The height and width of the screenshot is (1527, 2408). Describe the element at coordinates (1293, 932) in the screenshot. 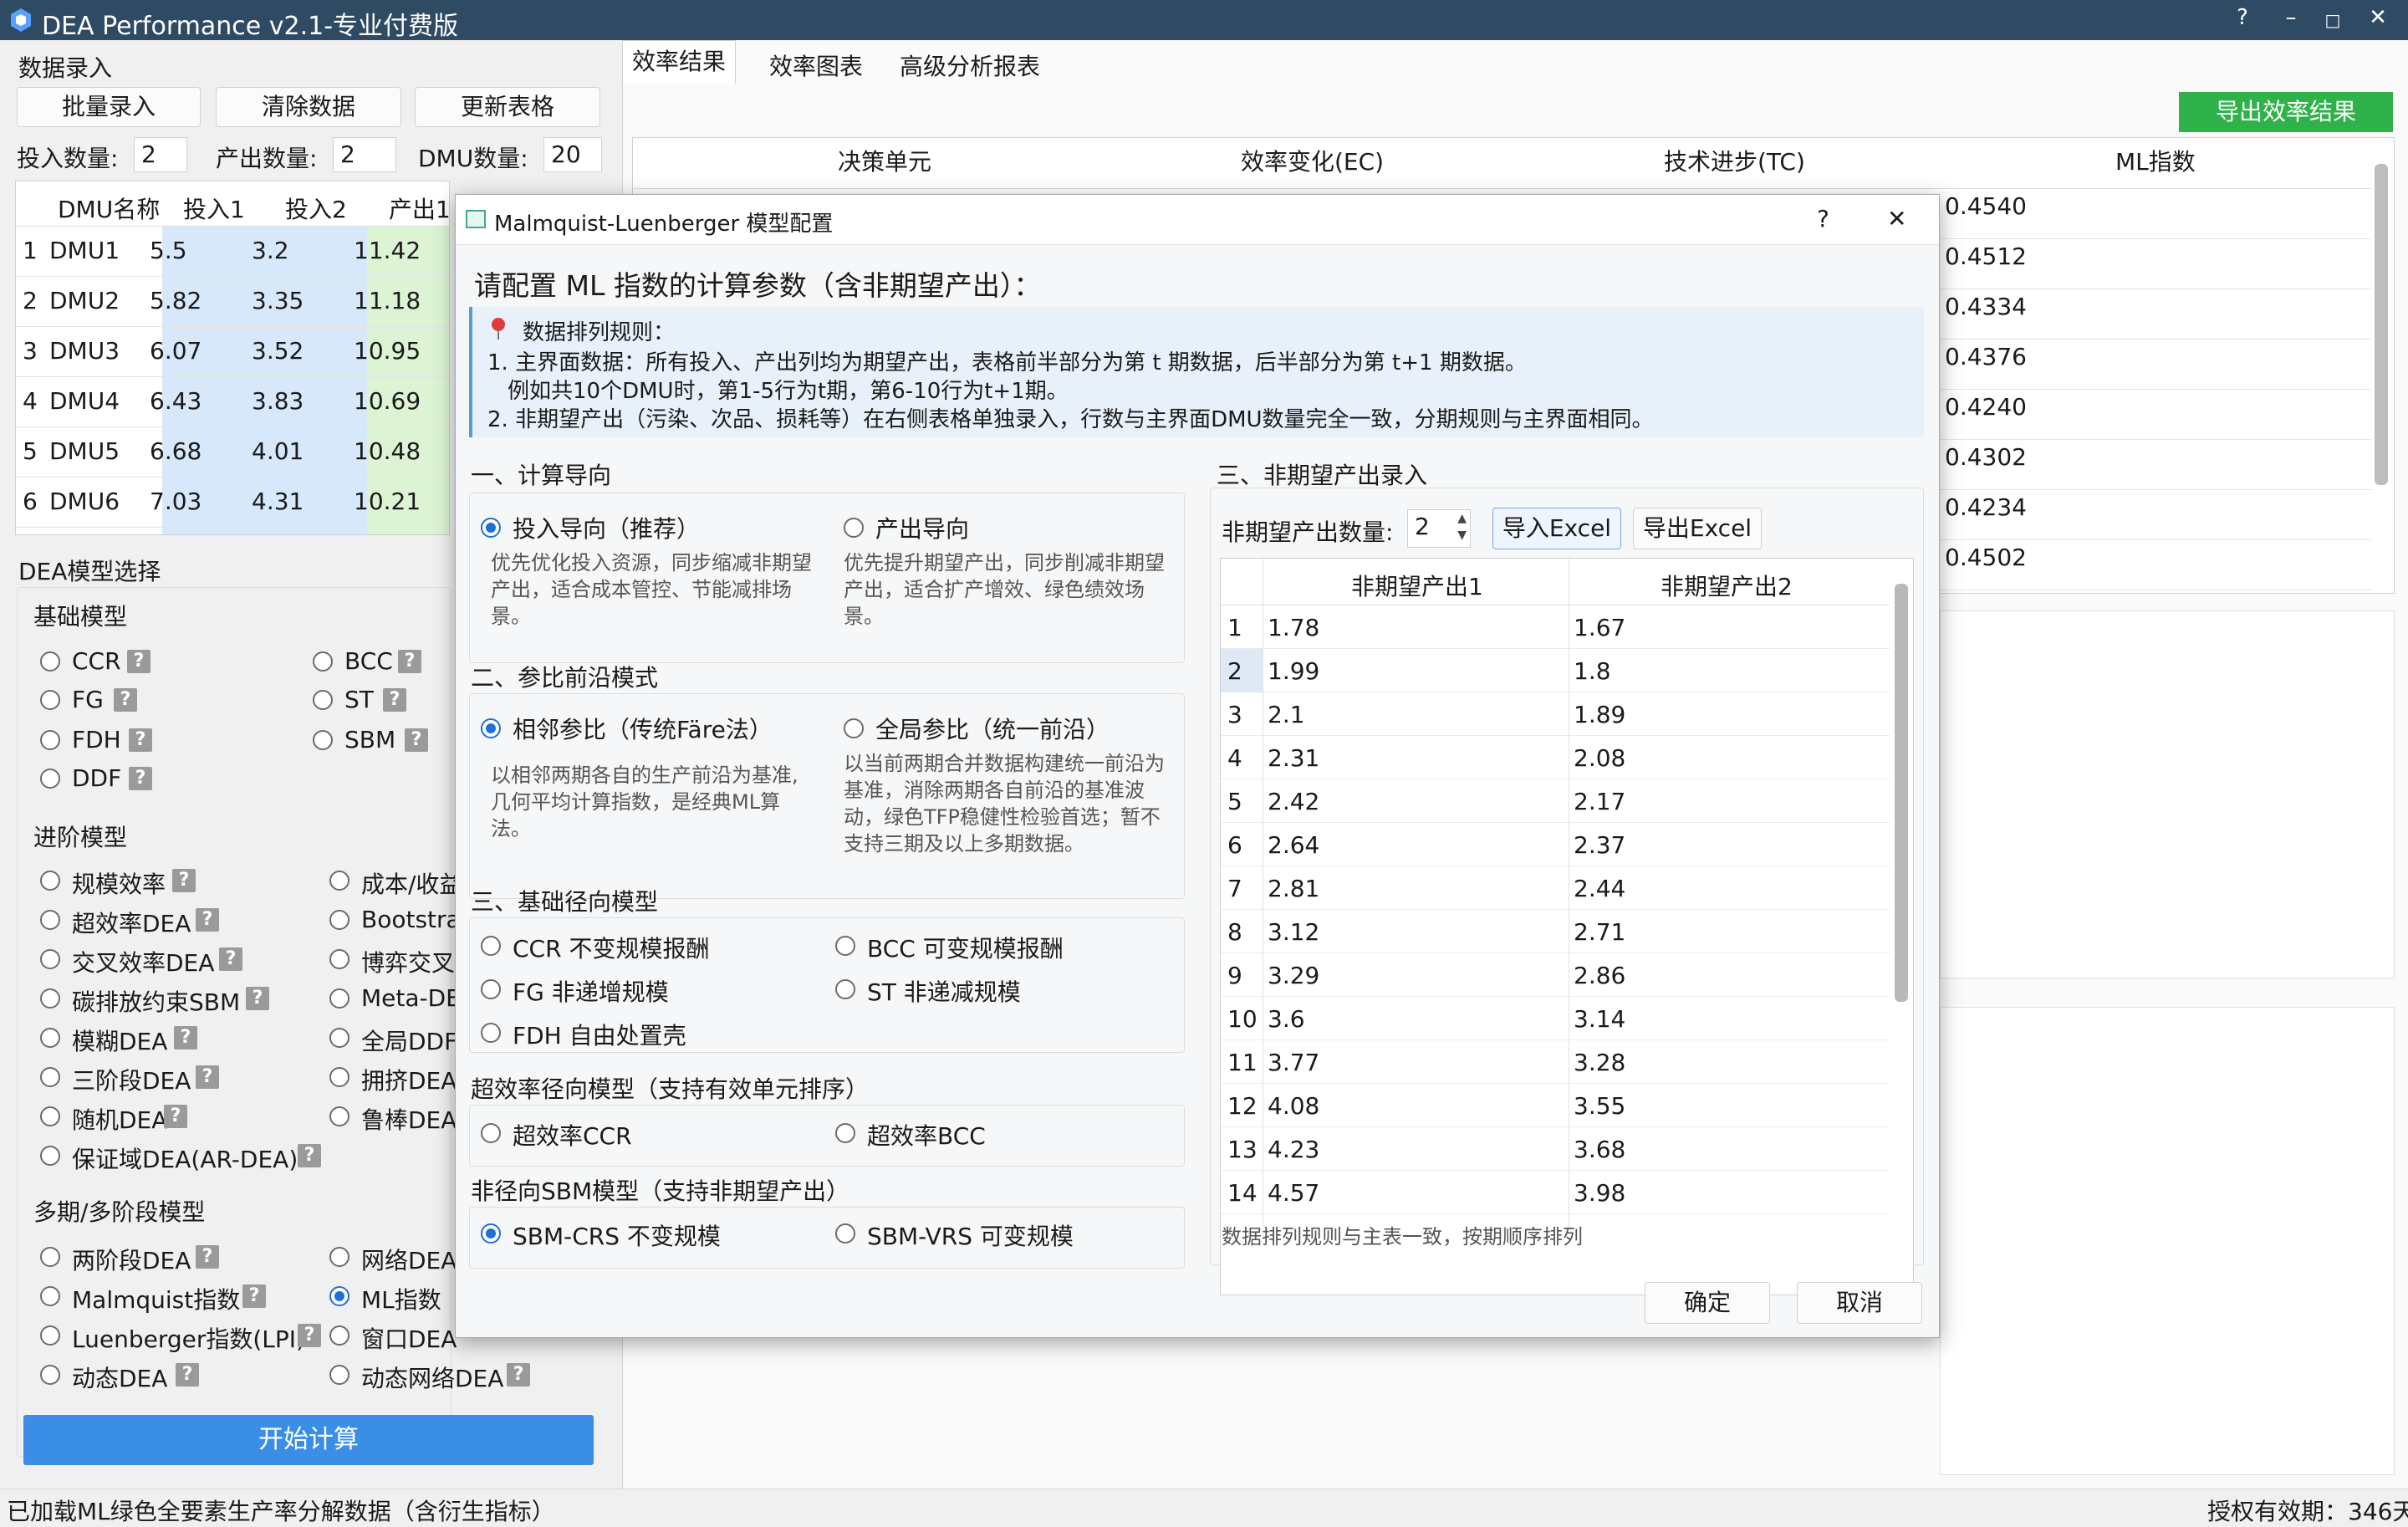

I see `undesirable-cell-1: 3.12` at that location.